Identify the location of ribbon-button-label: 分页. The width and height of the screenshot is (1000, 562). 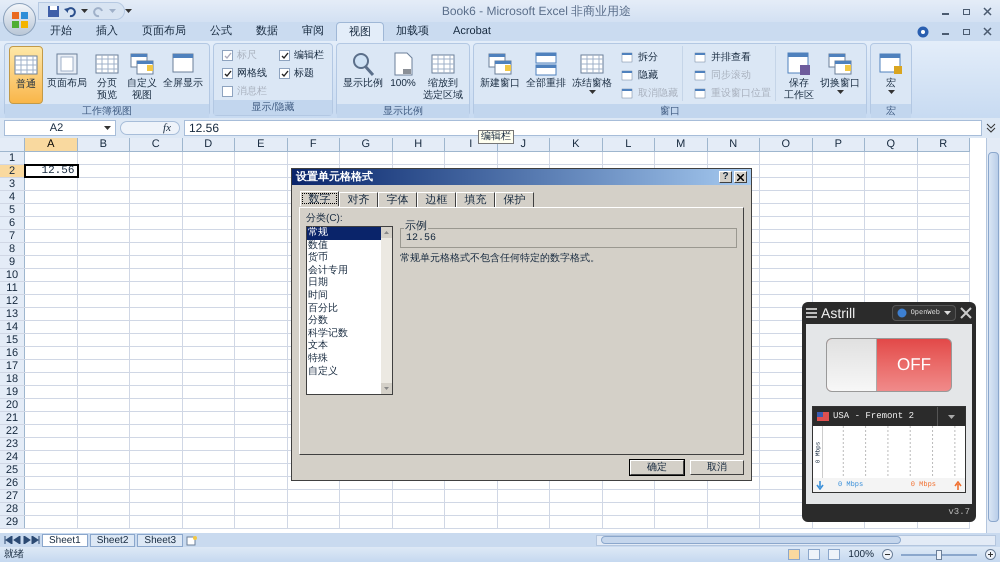
(107, 84).